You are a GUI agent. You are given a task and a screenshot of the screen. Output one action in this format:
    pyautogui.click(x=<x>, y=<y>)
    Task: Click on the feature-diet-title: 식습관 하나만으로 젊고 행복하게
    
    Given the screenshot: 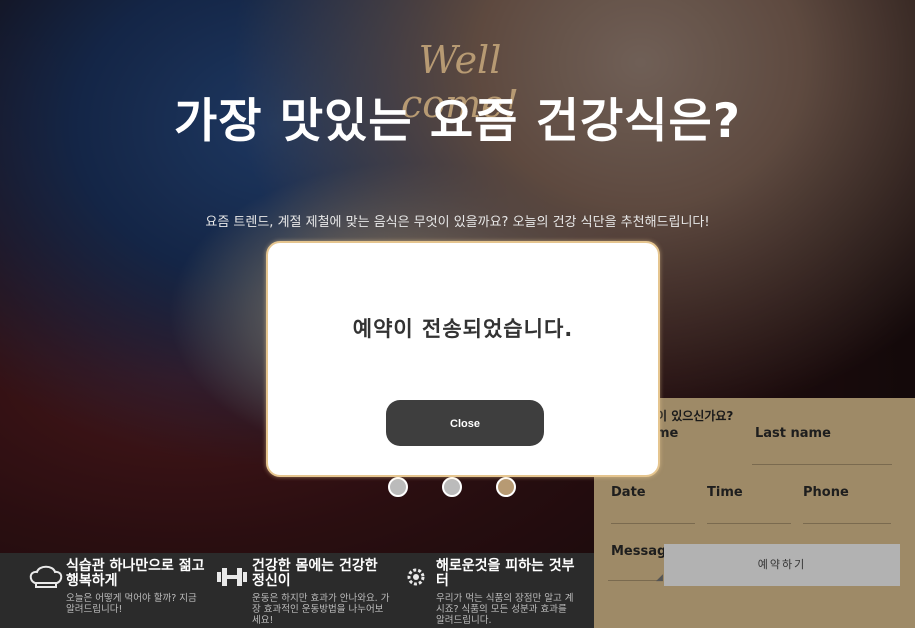 What is the action you would take?
    pyautogui.click(x=135, y=573)
    